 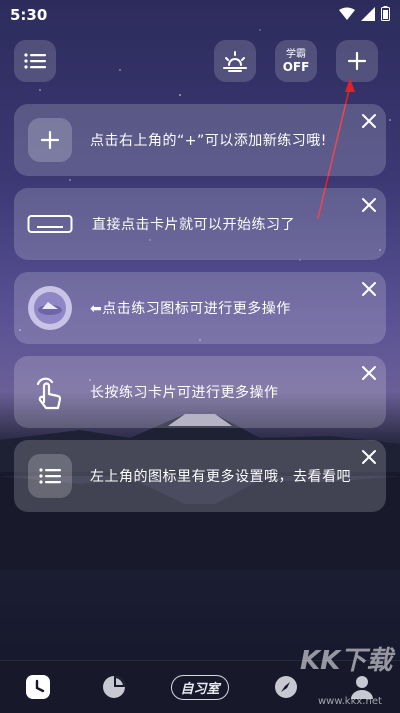 What do you see at coordinates (220, 477) in the screenshot?
I see `card-text: 左上角的图标里有更多设置哦，去看看吧` at bounding box center [220, 477].